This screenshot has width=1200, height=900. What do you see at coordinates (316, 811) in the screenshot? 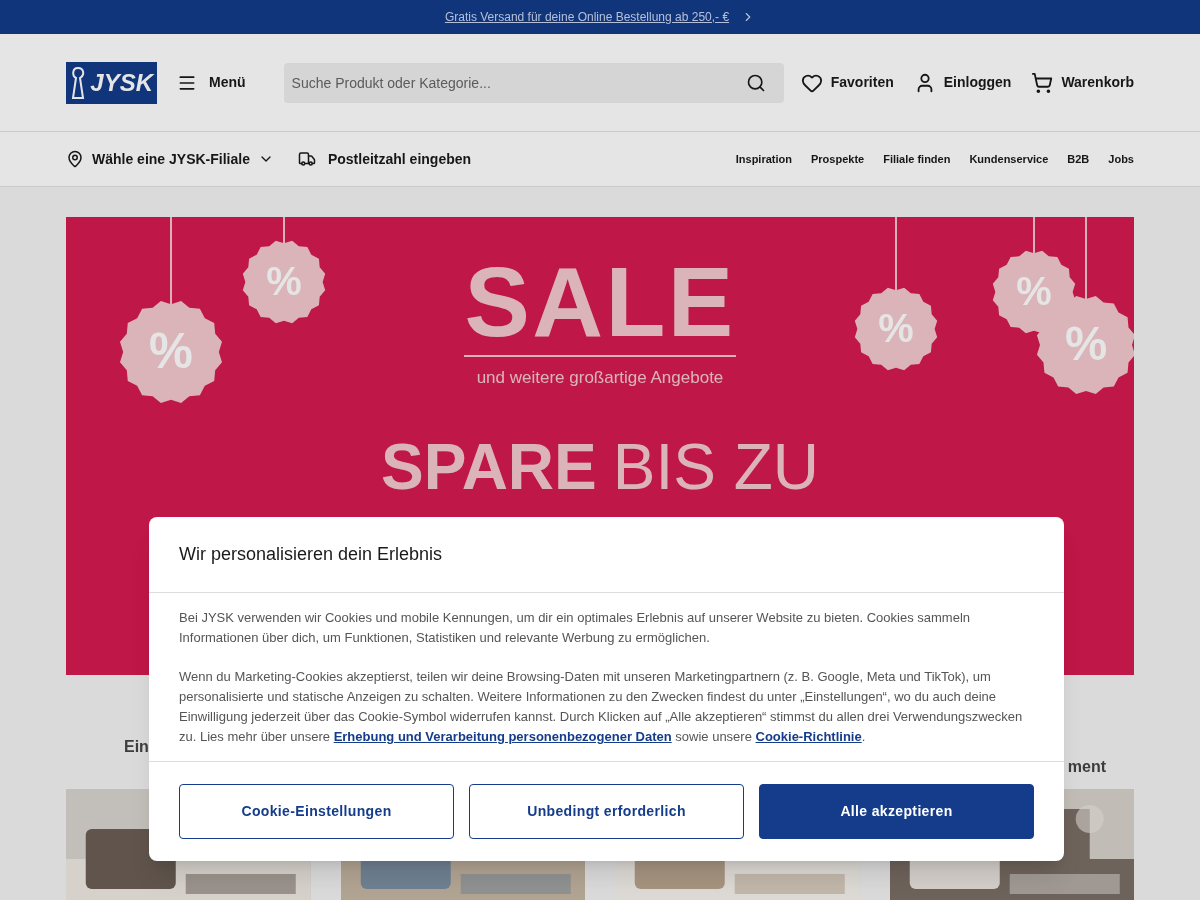
I see `cookie-button: Cookie-Einstellungen` at bounding box center [316, 811].